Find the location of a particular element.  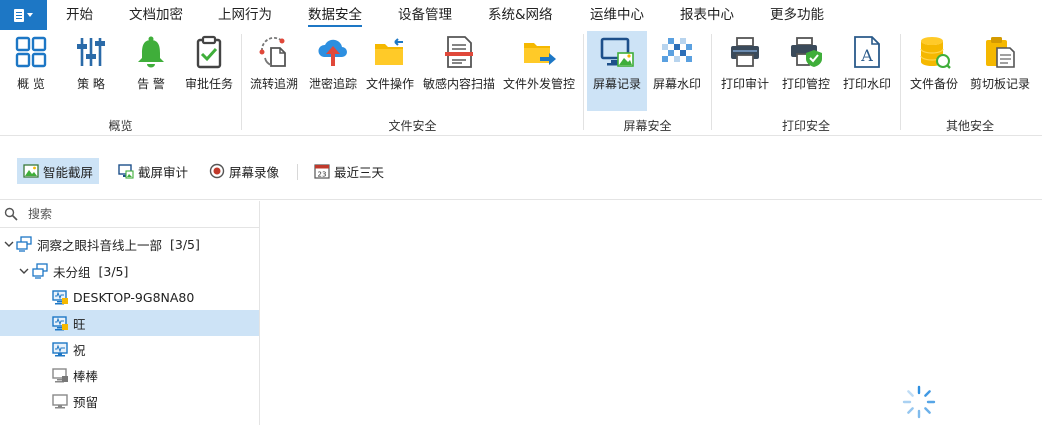

capture-audit-label: 截屏审计 is located at coordinates (163, 172).